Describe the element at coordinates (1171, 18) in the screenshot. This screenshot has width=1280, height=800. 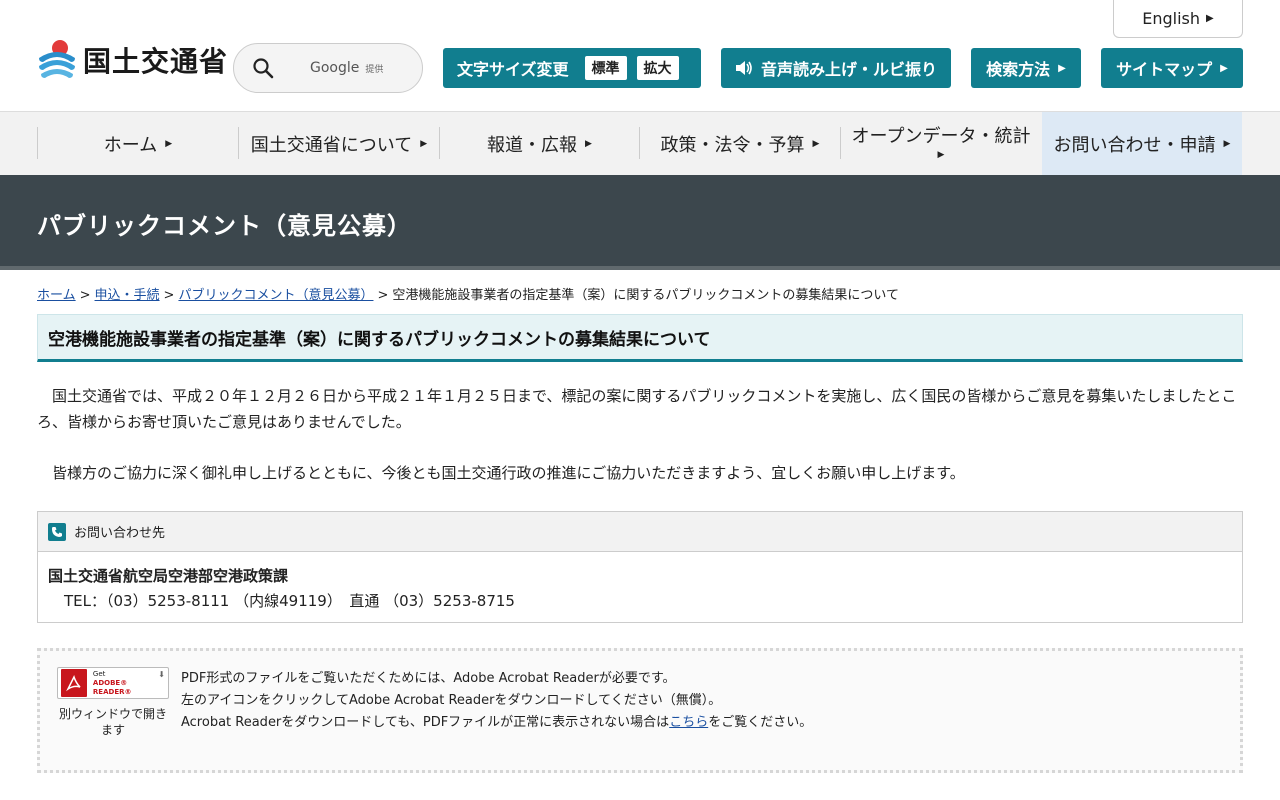
I see `english-label: English` at that location.